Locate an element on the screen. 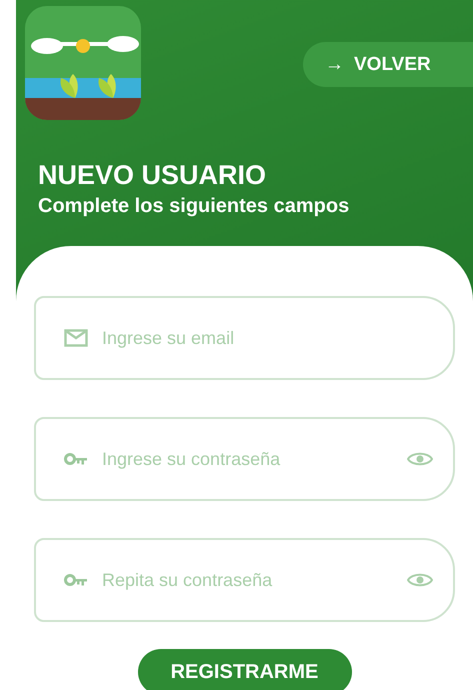  password-field: Repita su contraseña is located at coordinates (247, 580).